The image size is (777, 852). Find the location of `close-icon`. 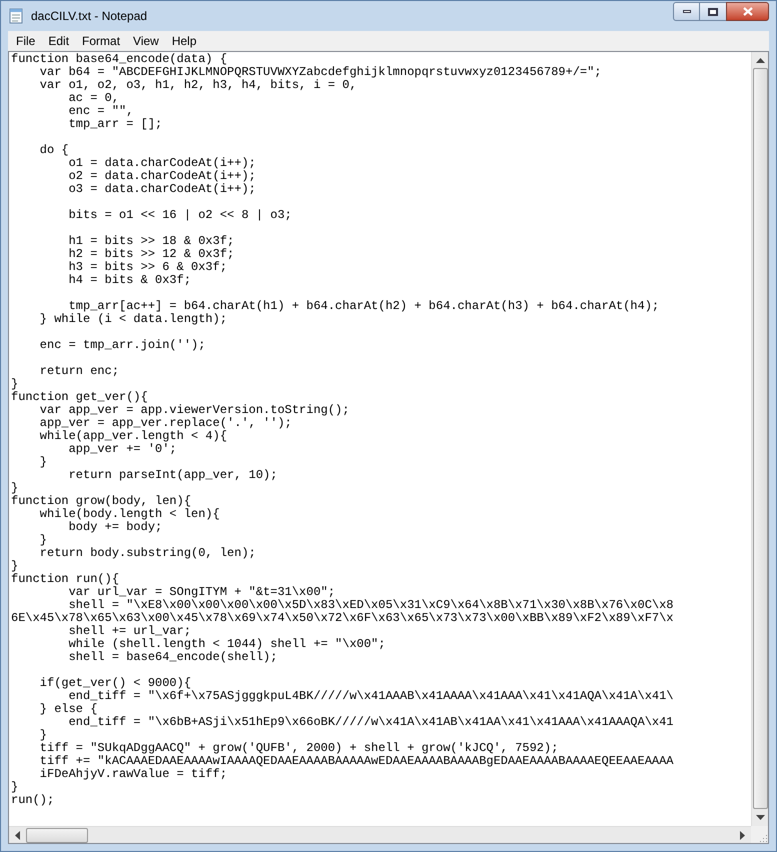

close-icon is located at coordinates (747, 11).